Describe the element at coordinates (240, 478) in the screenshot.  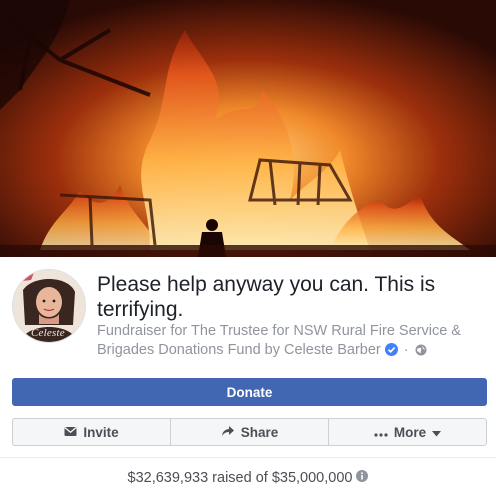
I see `raised-amount-text: $32,639,933 raised of $35,000,000` at that location.